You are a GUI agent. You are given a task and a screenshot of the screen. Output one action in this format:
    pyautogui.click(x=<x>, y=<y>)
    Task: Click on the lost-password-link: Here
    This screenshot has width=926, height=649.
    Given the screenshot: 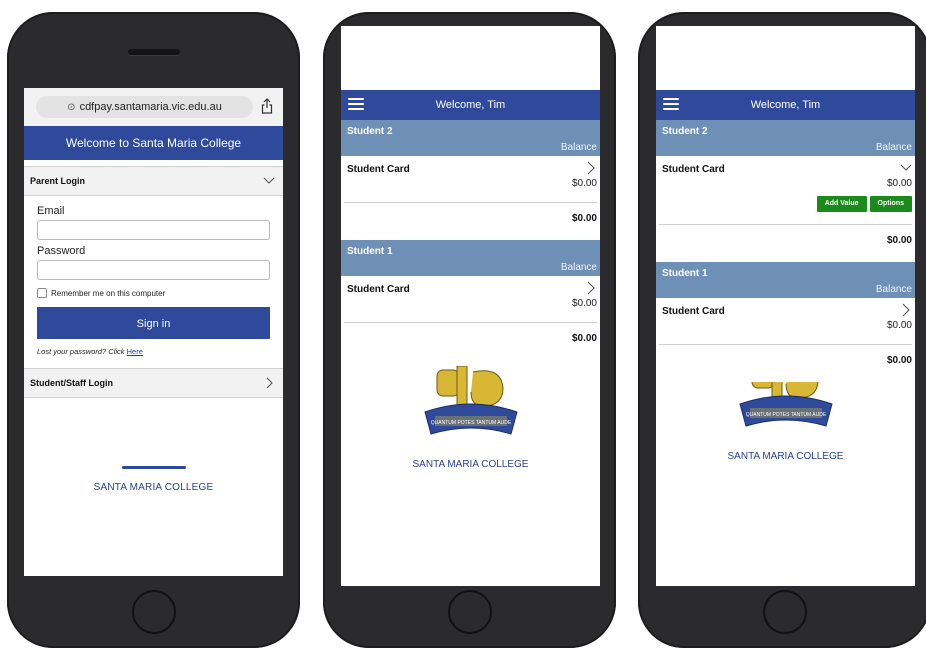 What is the action you would take?
    pyautogui.click(x=135, y=351)
    